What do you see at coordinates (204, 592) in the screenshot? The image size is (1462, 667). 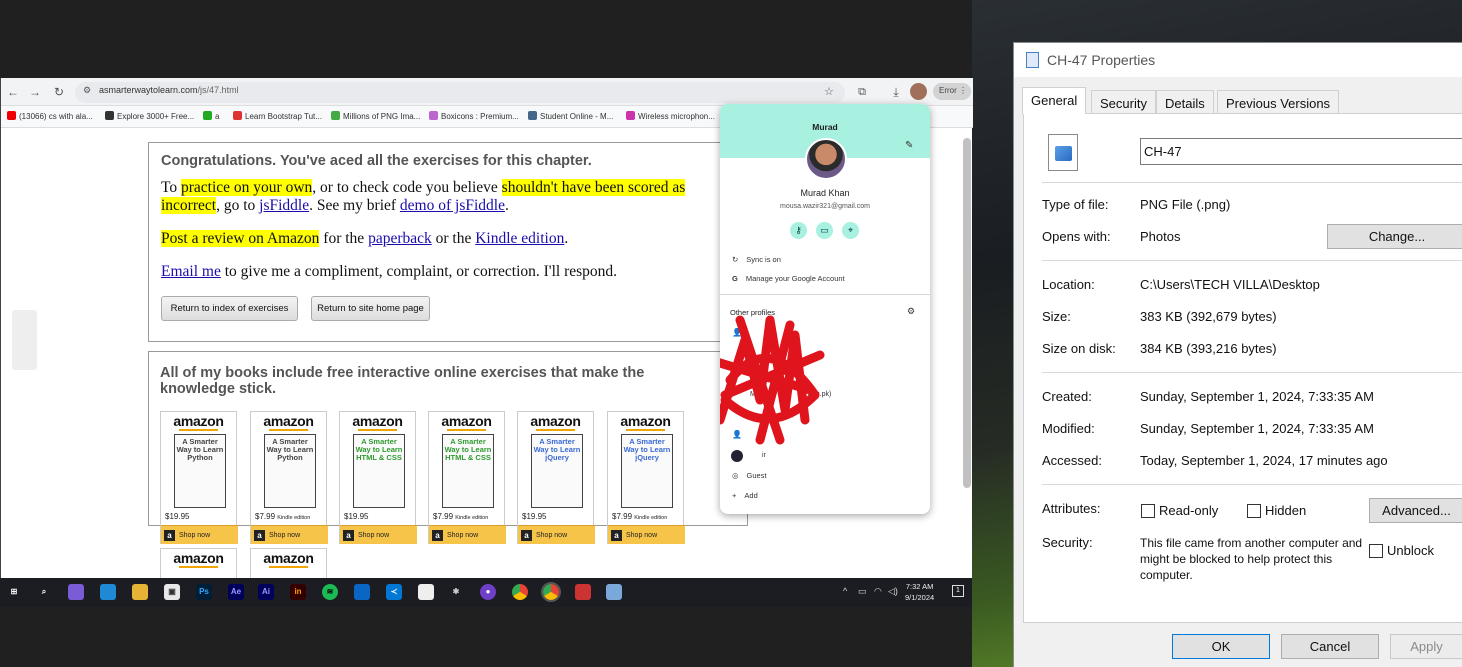 I see `photoshop-icon: Ps` at bounding box center [204, 592].